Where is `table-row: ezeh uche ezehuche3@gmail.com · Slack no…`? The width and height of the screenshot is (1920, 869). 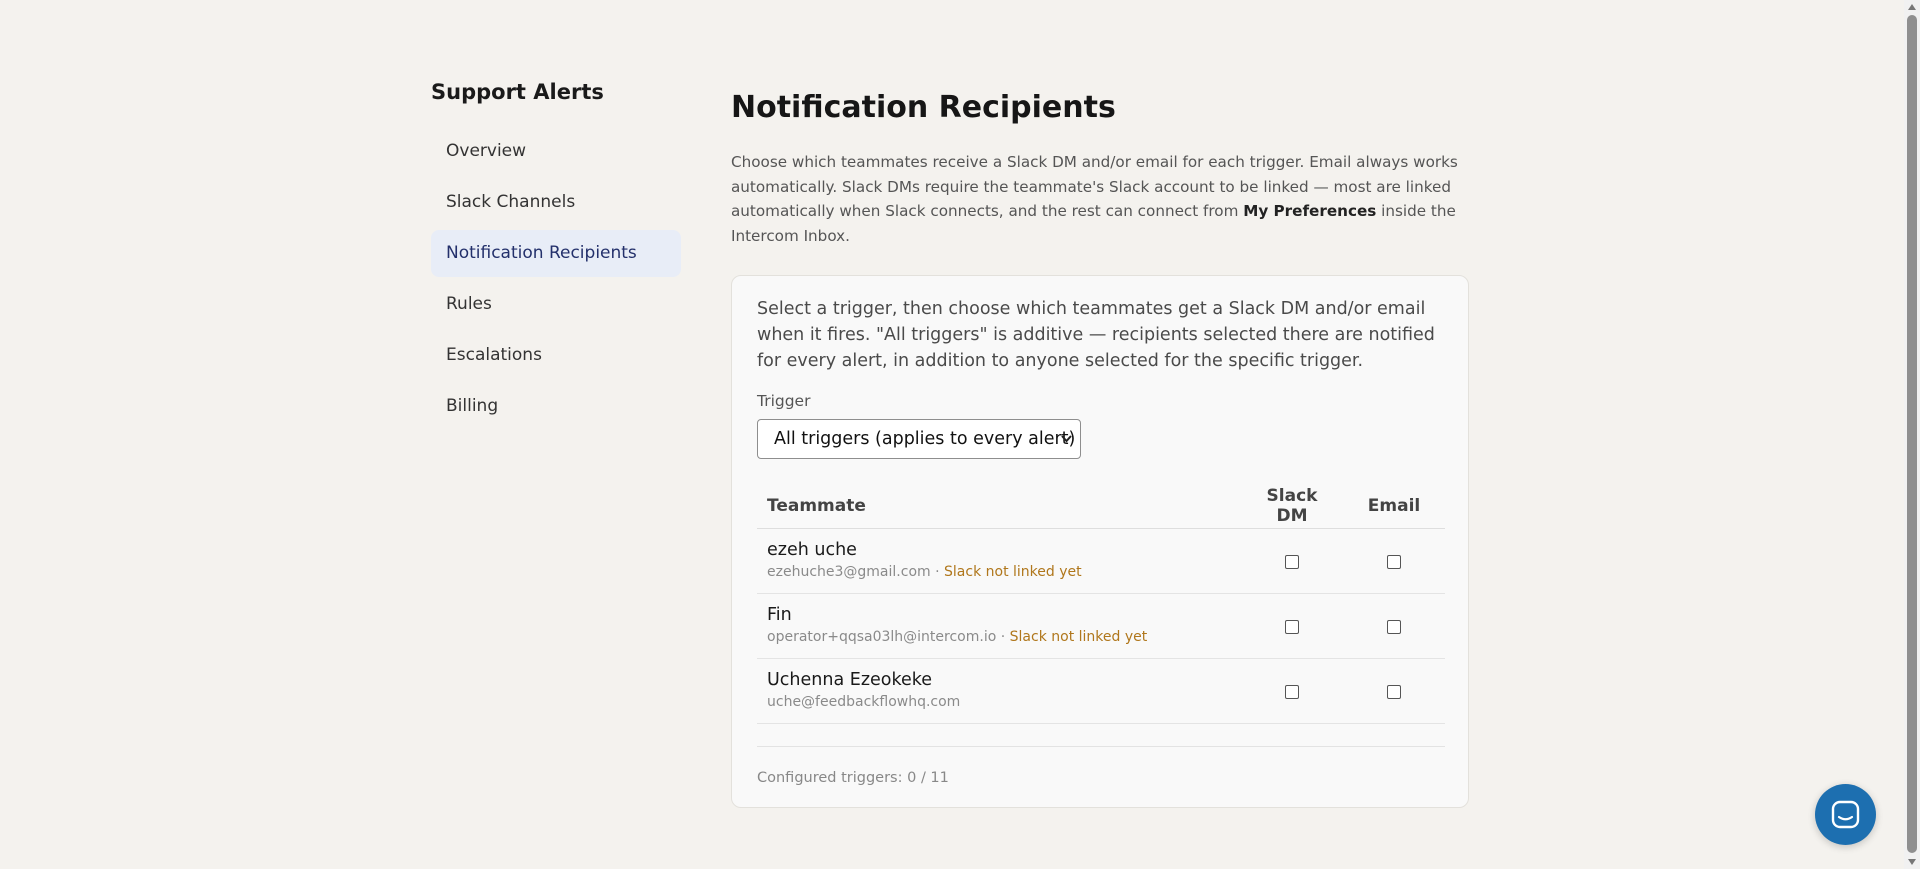 table-row: ezeh uche ezehuche3@gmail.com · Slack no… is located at coordinates (1101, 561).